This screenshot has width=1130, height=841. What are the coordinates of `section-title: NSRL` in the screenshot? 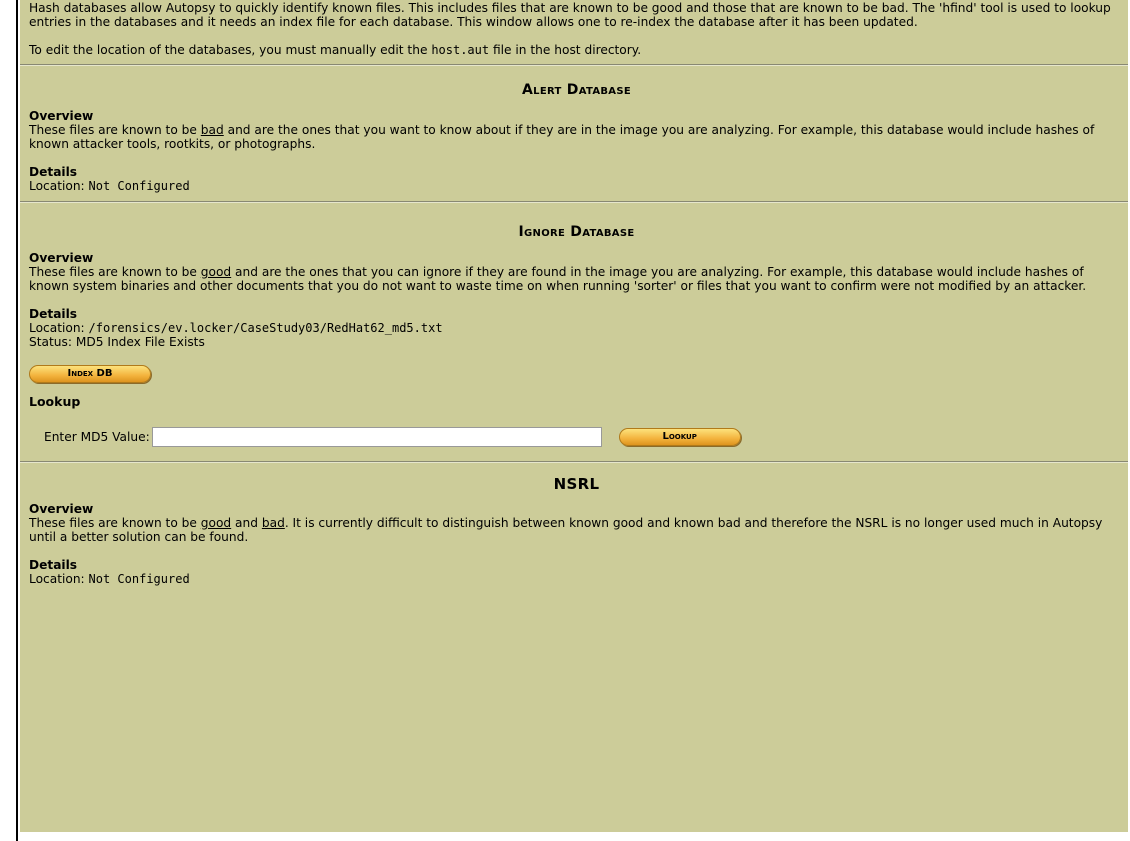 It's located at (576, 484).